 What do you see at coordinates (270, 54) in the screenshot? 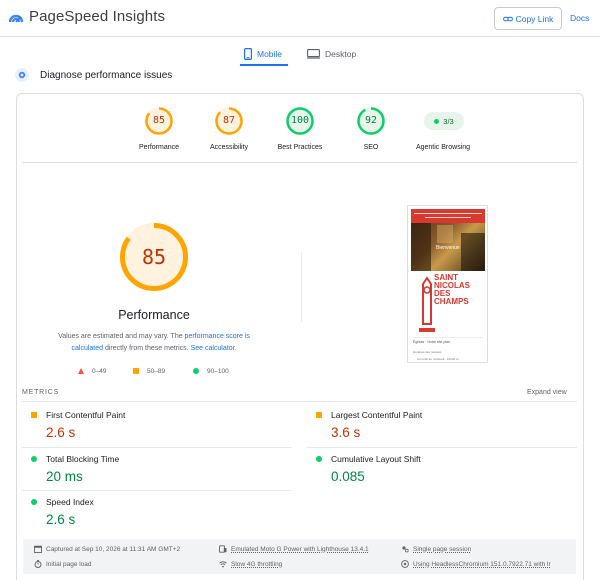
I see `tab-mobile-label: Mobile` at bounding box center [270, 54].